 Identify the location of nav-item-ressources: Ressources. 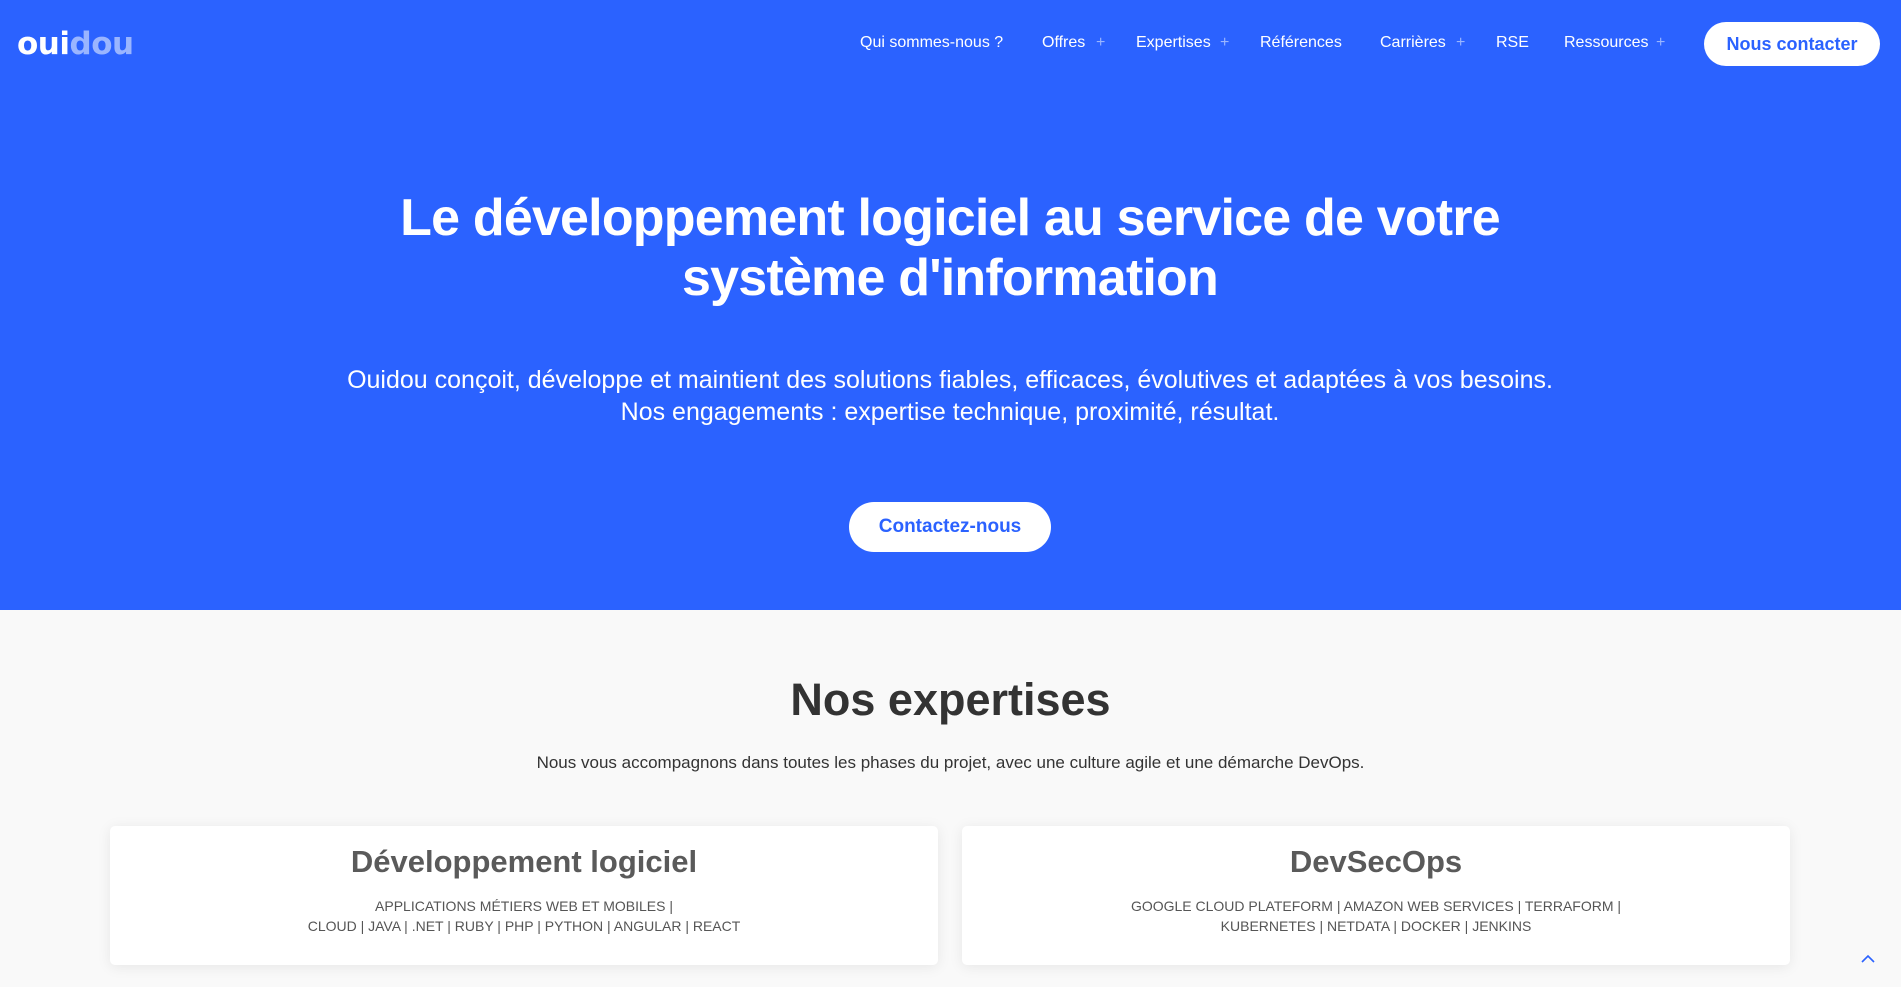
(1606, 43).